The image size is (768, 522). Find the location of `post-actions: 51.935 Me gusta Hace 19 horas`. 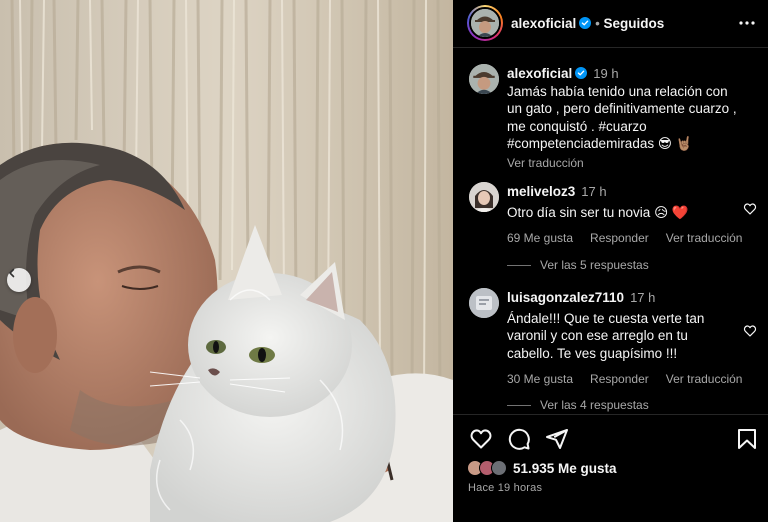

post-actions: 51.935 Me gusta Hace 19 horas is located at coordinates (610, 468).